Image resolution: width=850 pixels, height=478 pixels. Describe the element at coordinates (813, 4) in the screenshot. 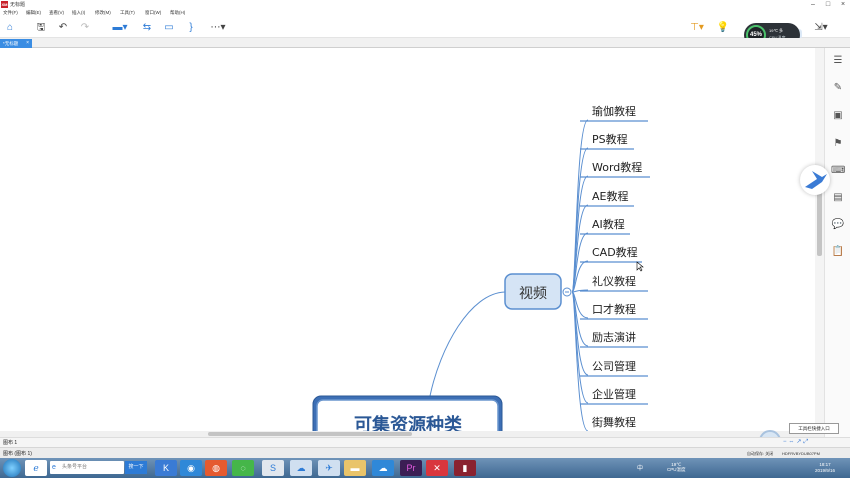

I see `minimize-button: –` at that location.